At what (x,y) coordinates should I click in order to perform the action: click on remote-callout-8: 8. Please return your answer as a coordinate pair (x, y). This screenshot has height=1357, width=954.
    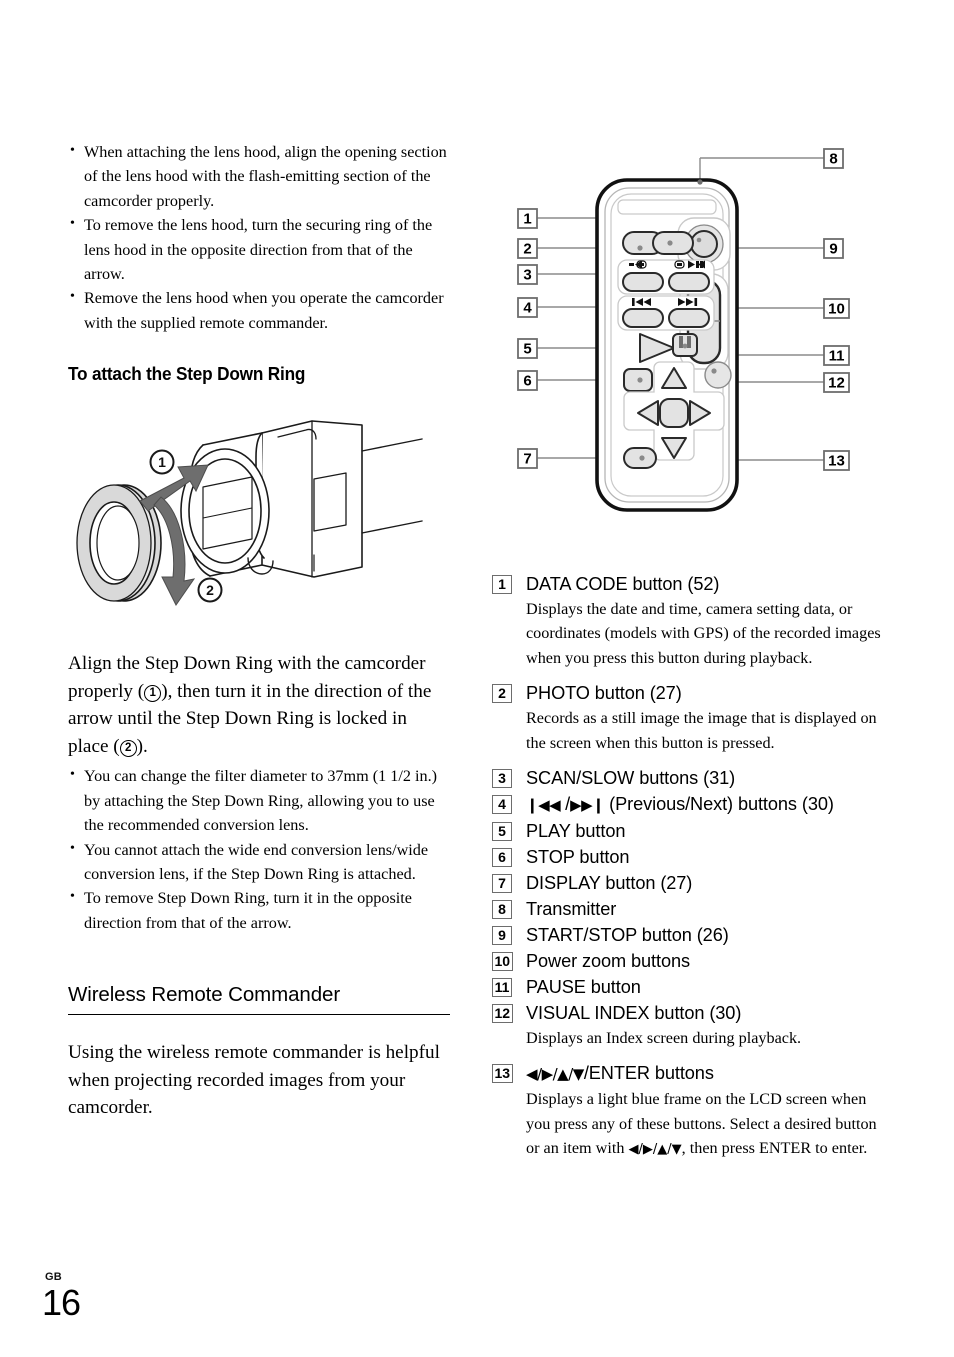
    Looking at the image, I should click on (833, 159).